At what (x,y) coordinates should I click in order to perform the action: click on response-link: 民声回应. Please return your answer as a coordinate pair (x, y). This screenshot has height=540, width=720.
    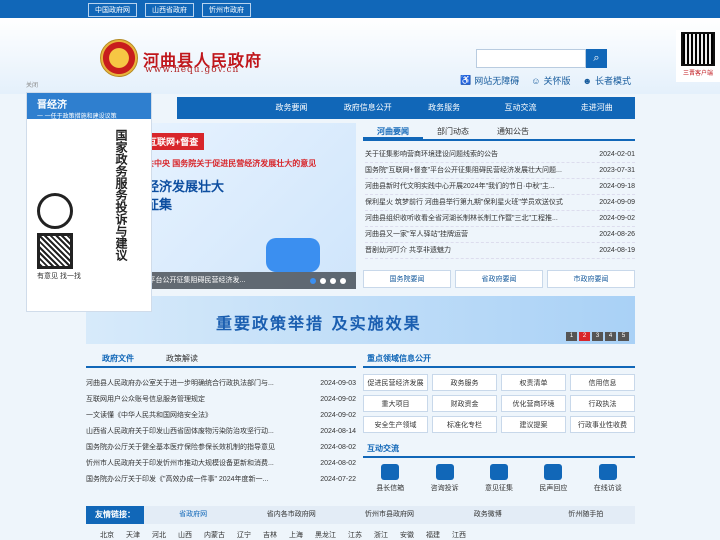
    Looking at the image, I should click on (553, 478).